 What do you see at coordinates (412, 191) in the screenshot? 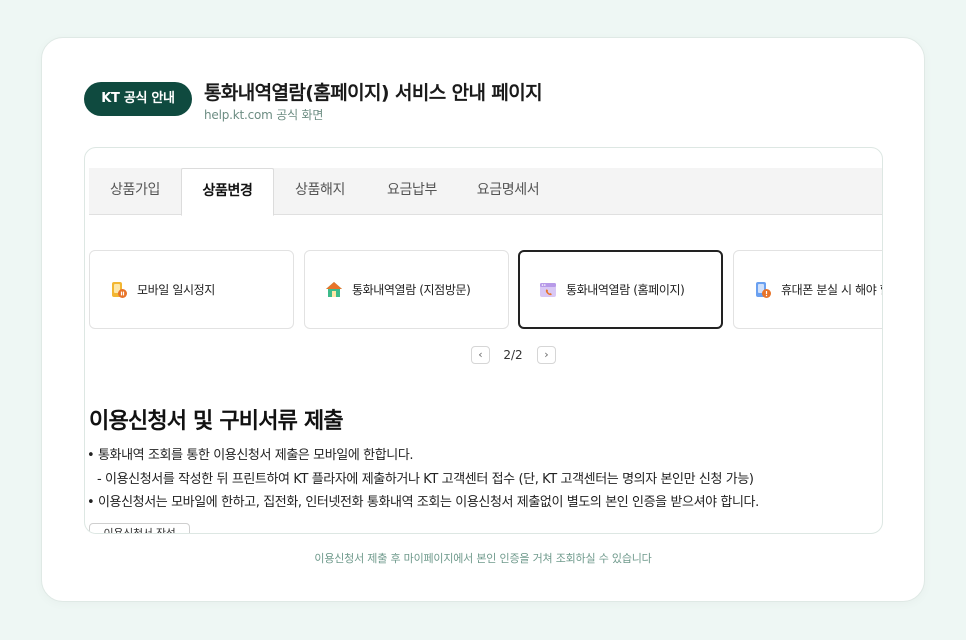
I see `tab-bill-payment: 요금납부` at bounding box center [412, 191].